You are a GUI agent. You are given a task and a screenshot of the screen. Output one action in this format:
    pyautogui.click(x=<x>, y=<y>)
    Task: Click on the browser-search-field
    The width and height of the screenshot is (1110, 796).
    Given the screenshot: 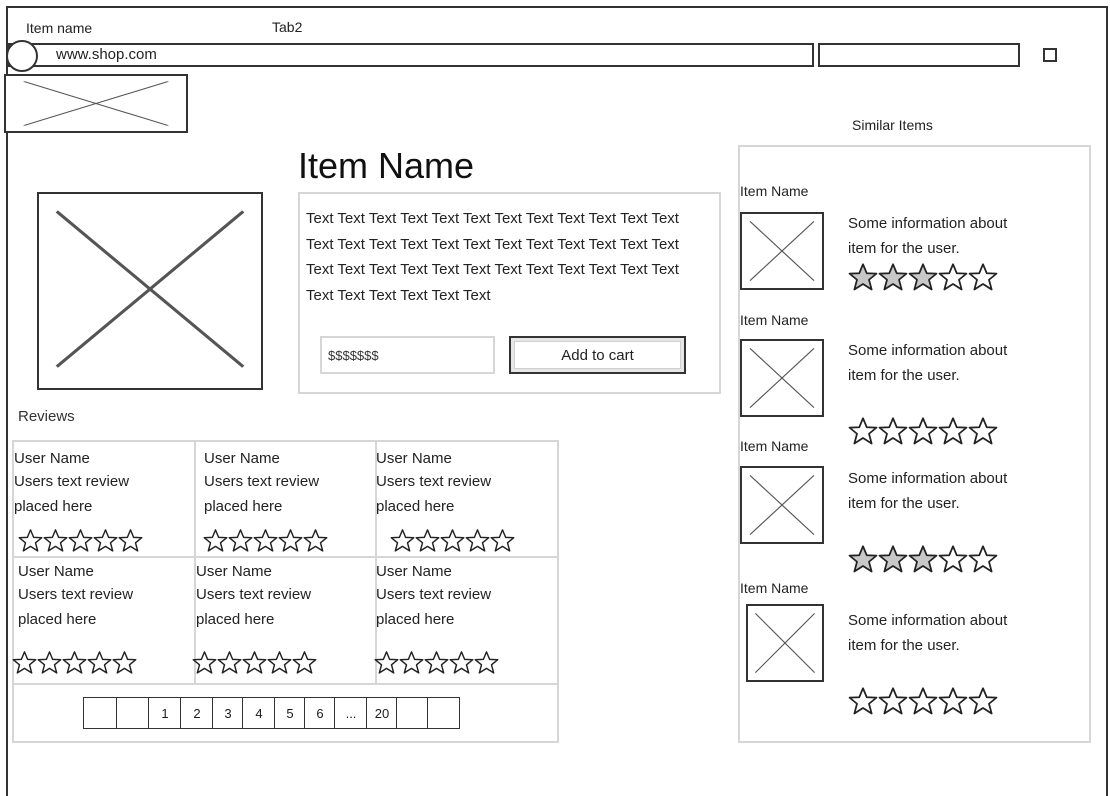 What is the action you would take?
    pyautogui.click(x=919, y=55)
    